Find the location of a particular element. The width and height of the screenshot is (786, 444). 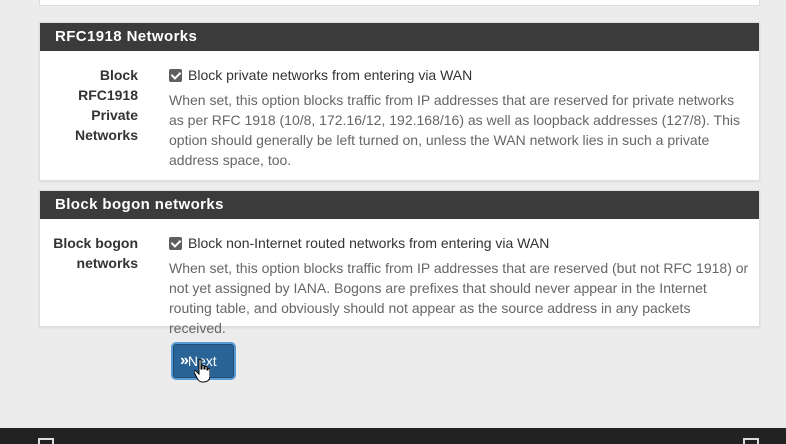

footer-left-icon is located at coordinates (46, 441).